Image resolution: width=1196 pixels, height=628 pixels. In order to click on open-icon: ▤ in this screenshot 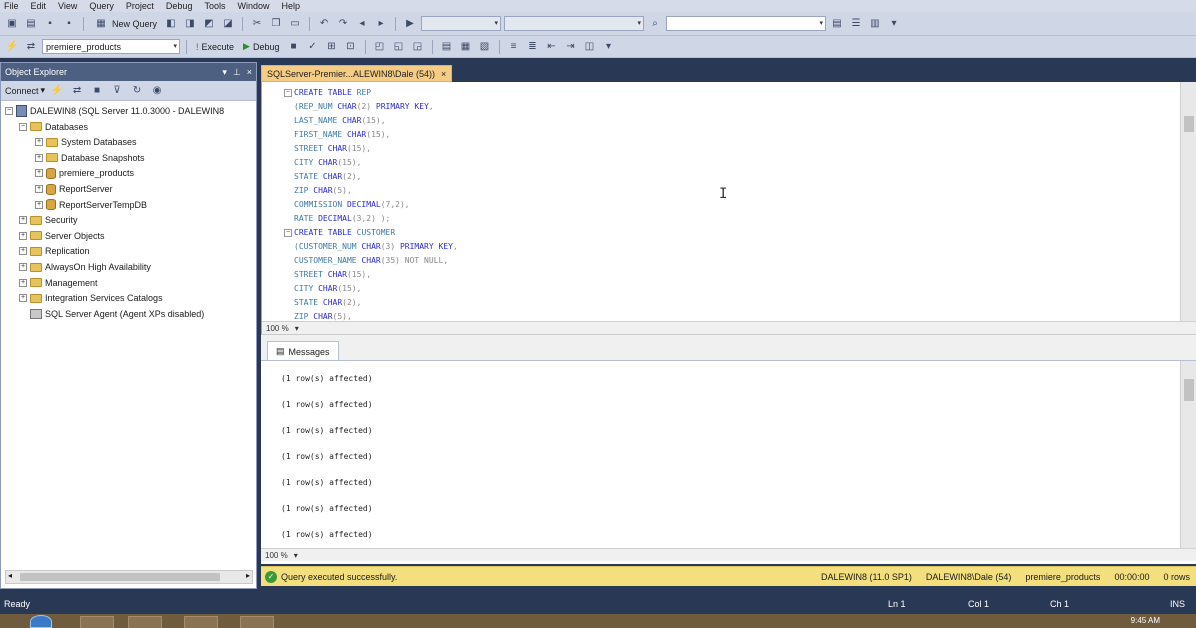, I will do `click(31, 24)`.